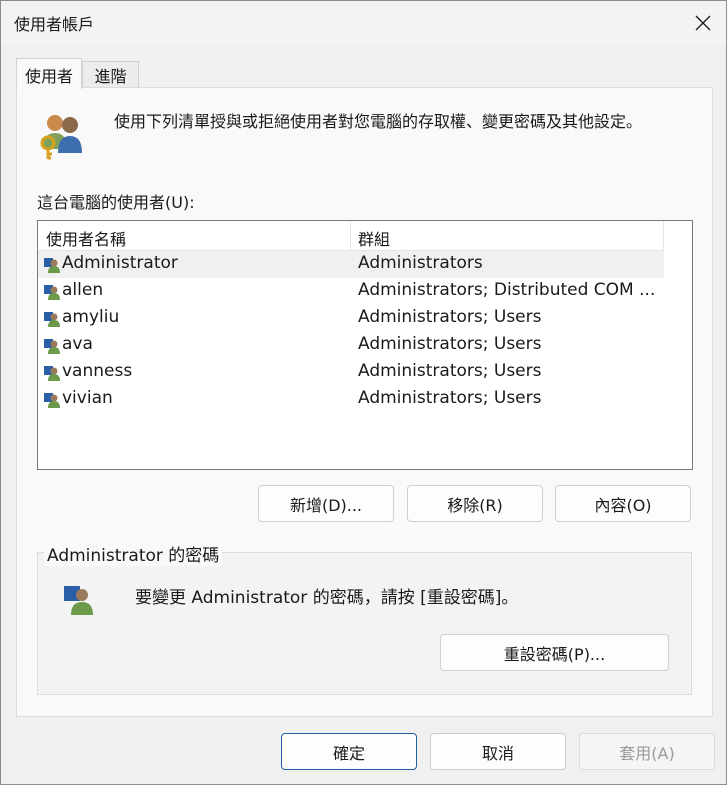 The width and height of the screenshot is (727, 785). I want to click on table-row: vanness Administrators; Users, so click(351, 372).